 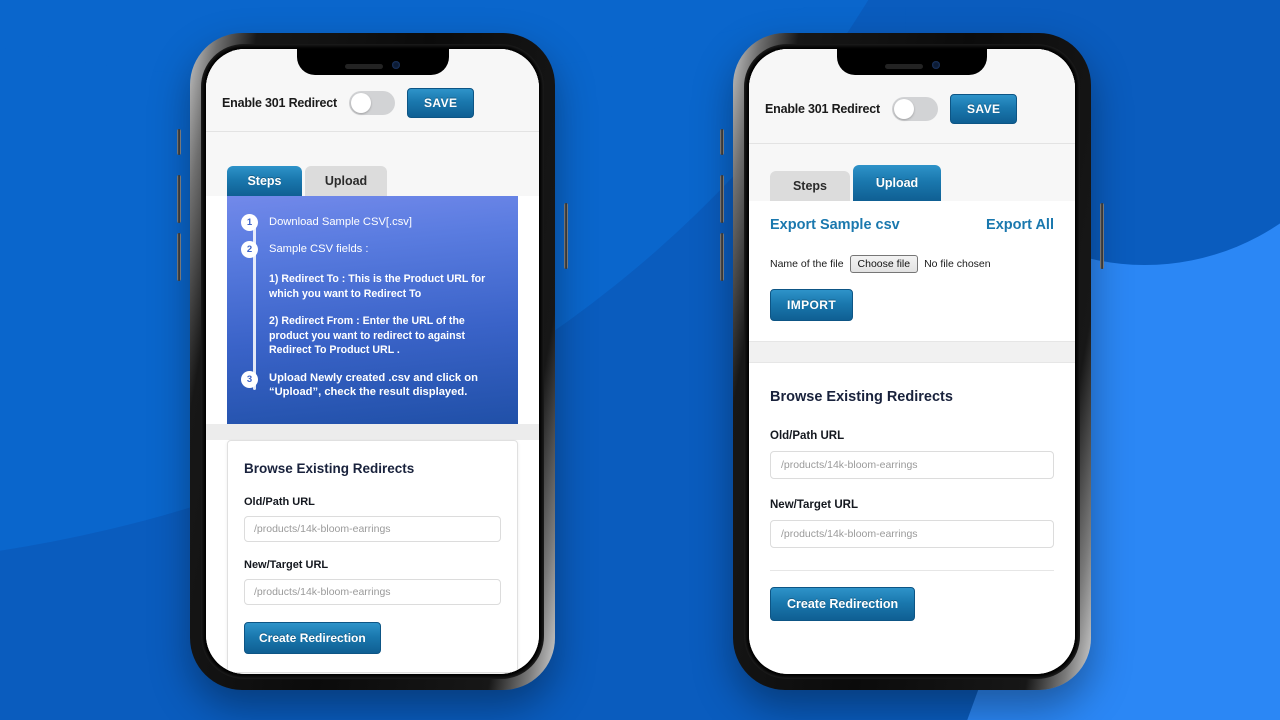 What do you see at coordinates (912, 62) in the screenshot?
I see `phone-right-notch` at bounding box center [912, 62].